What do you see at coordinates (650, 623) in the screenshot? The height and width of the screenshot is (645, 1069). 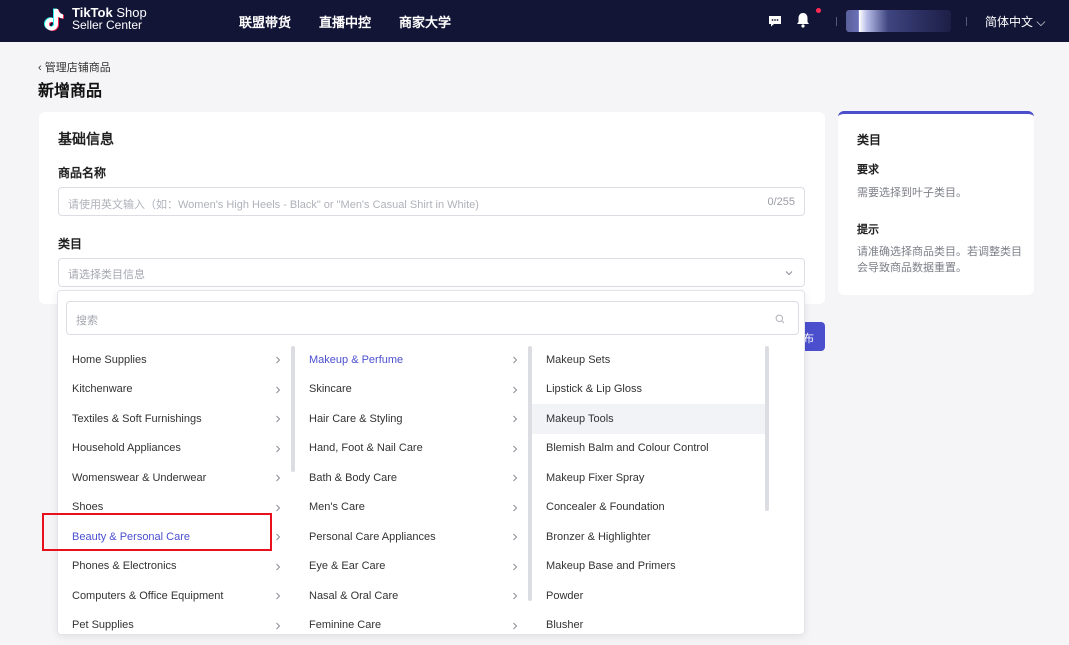 I see `list-item: Blusher` at bounding box center [650, 623].